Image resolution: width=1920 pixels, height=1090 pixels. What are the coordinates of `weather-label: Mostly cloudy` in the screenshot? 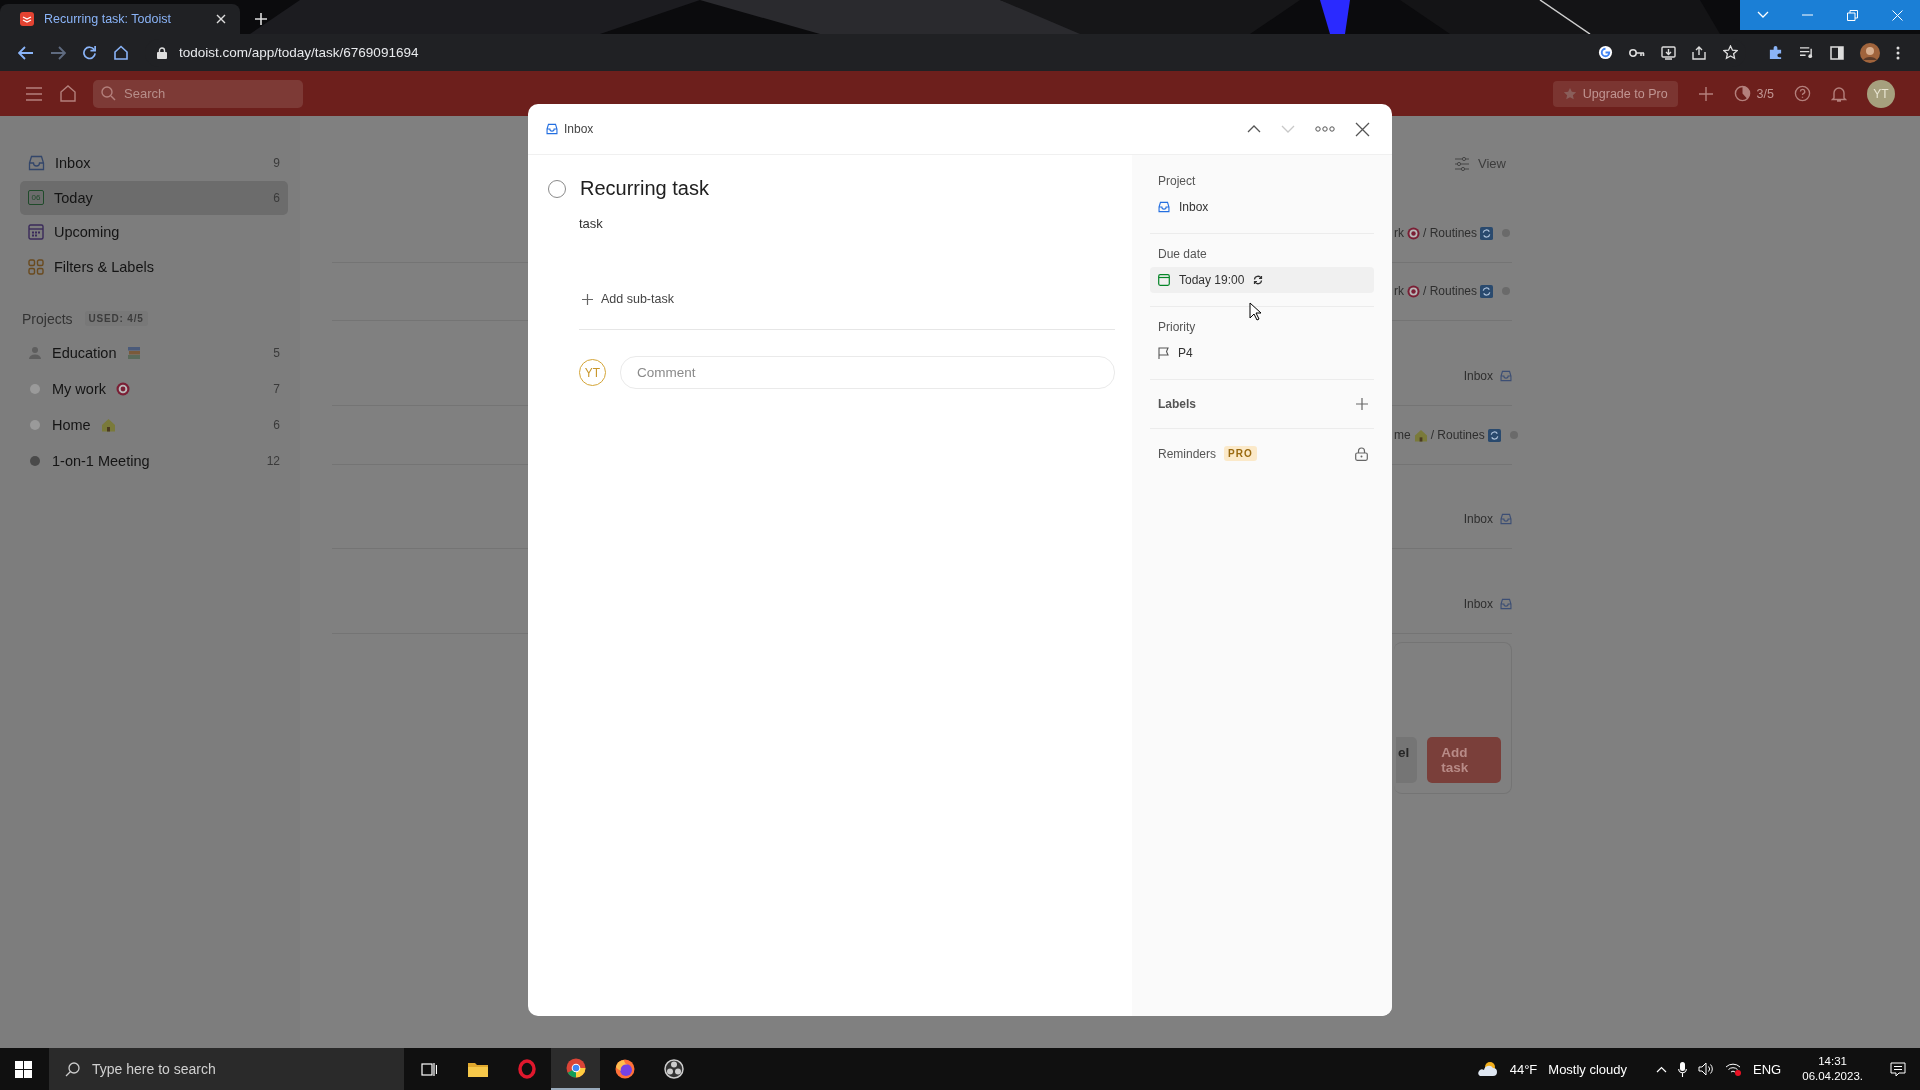 It's located at (1588, 1069).